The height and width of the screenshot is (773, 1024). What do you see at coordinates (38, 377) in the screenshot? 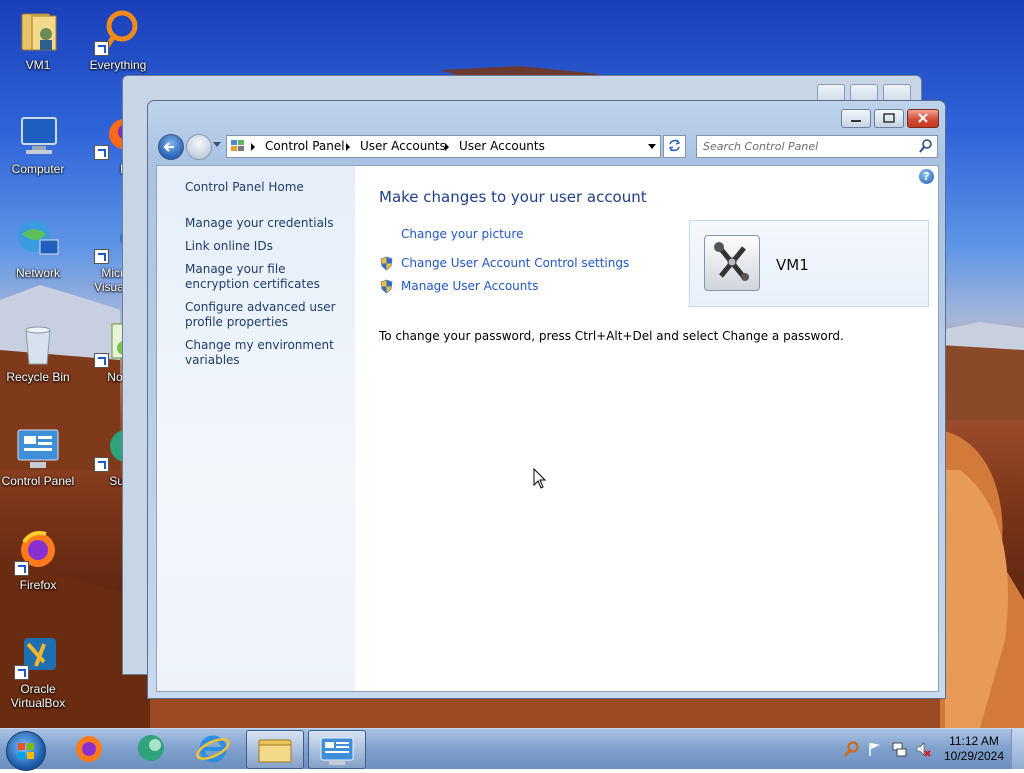
I see `desktop-icon-label: Recycle Bin` at bounding box center [38, 377].